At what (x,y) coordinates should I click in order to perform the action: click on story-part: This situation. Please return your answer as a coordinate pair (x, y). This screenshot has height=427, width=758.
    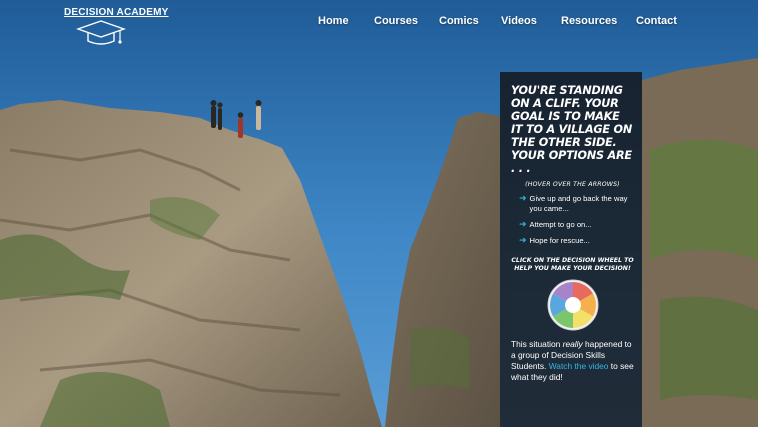
    Looking at the image, I should click on (537, 344).